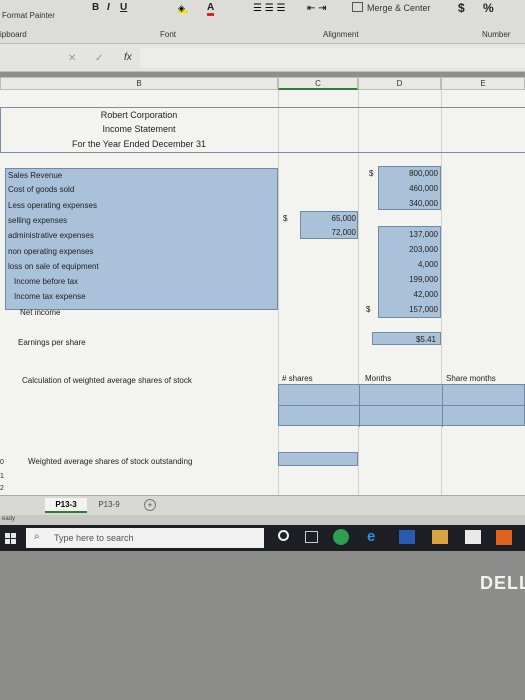 The image size is (525, 700). Describe the element at coordinates (262, 520) in the screenshot. I see `status-bar: eady` at that location.